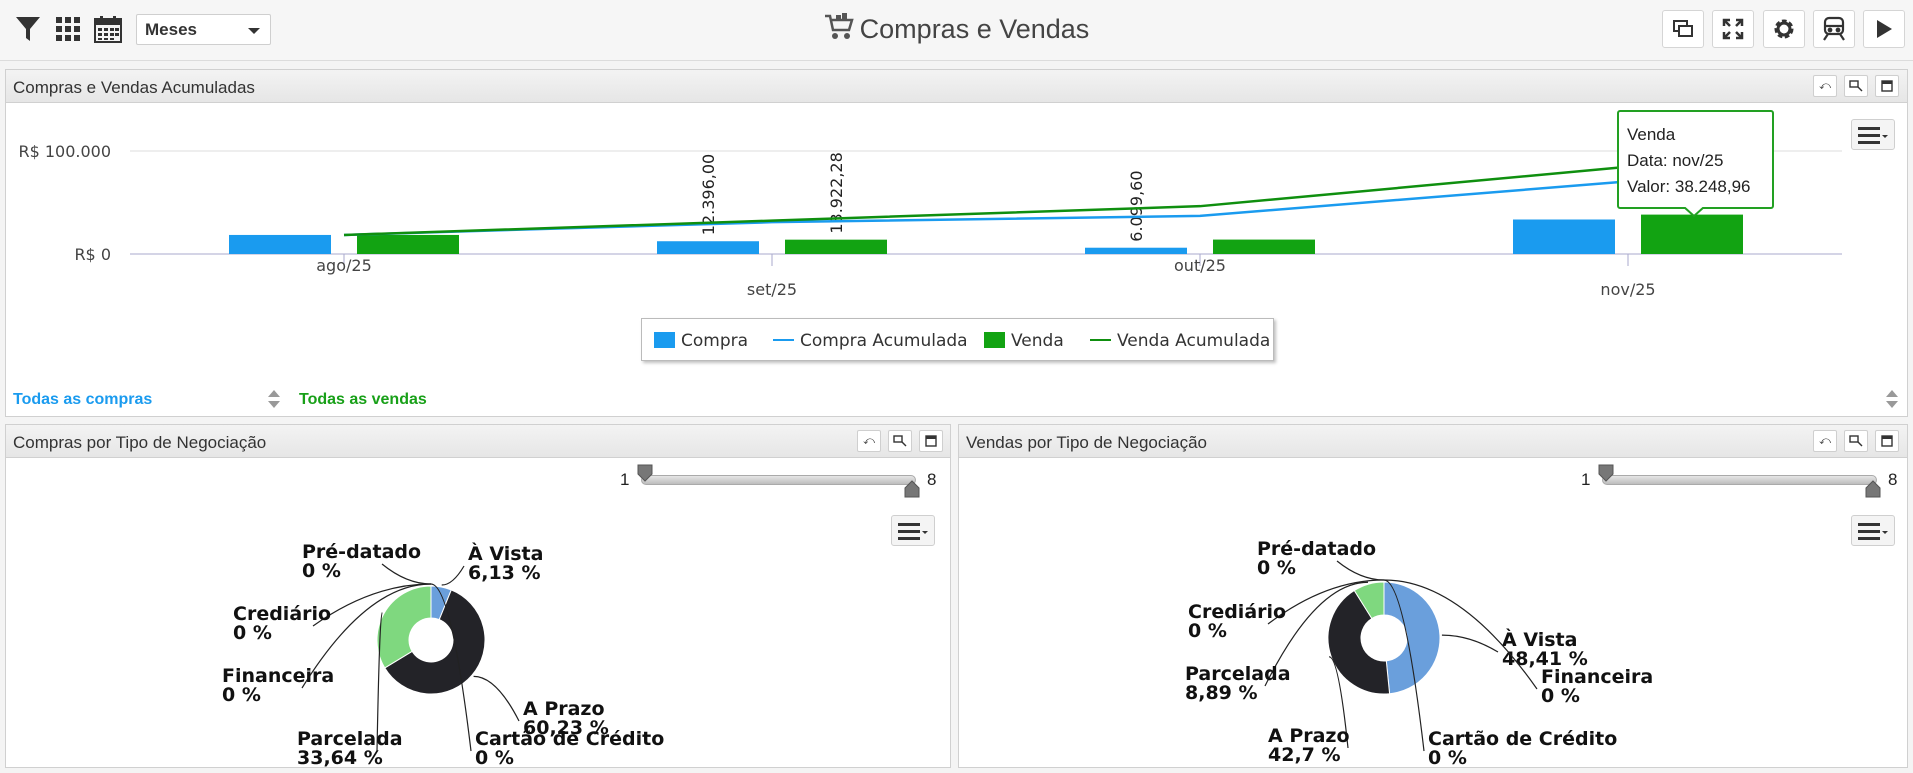 The image size is (1913, 773). Describe the element at coordinates (1087, 442) in the screenshot. I see `panel-title: Vendas por Tipo de Negociação` at that location.